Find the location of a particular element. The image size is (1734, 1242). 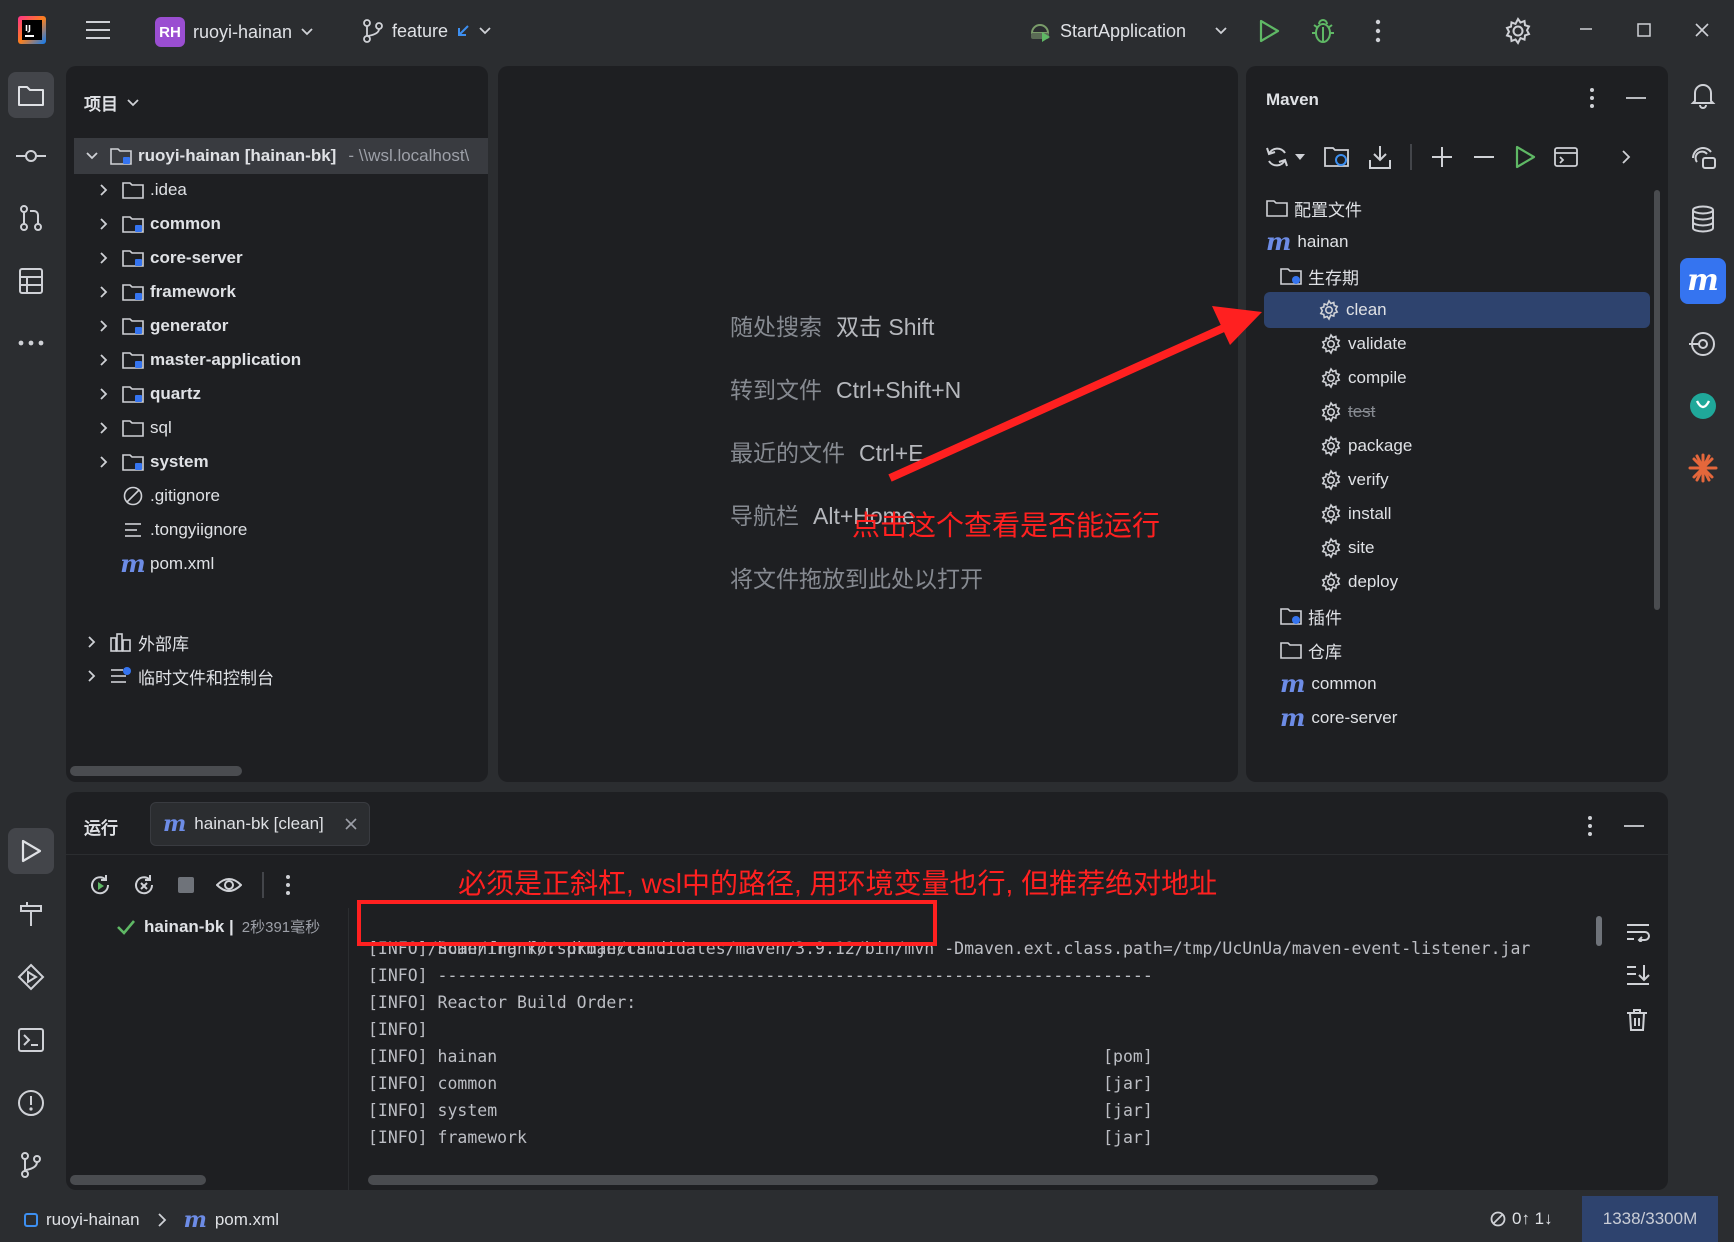

annotation-path-box is located at coordinates (647, 923).